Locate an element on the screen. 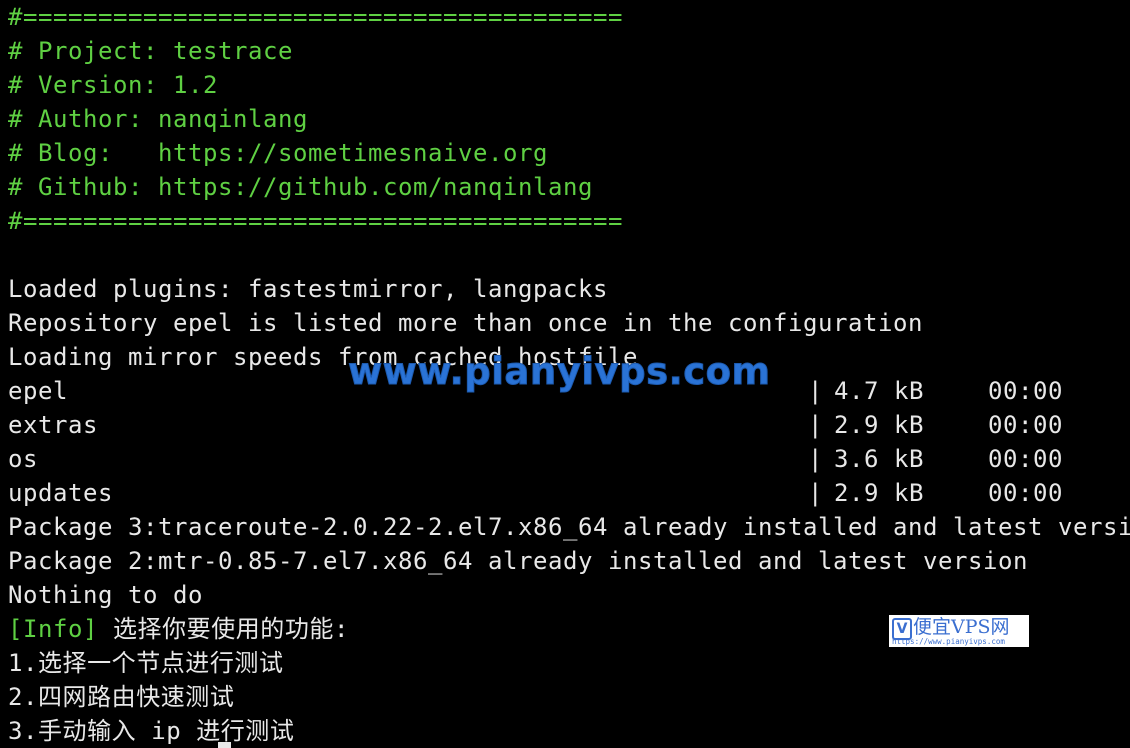 This screenshot has width=1130, height=748. header-blog: # Blog: https://sometimesnaive.org is located at coordinates (278, 153).